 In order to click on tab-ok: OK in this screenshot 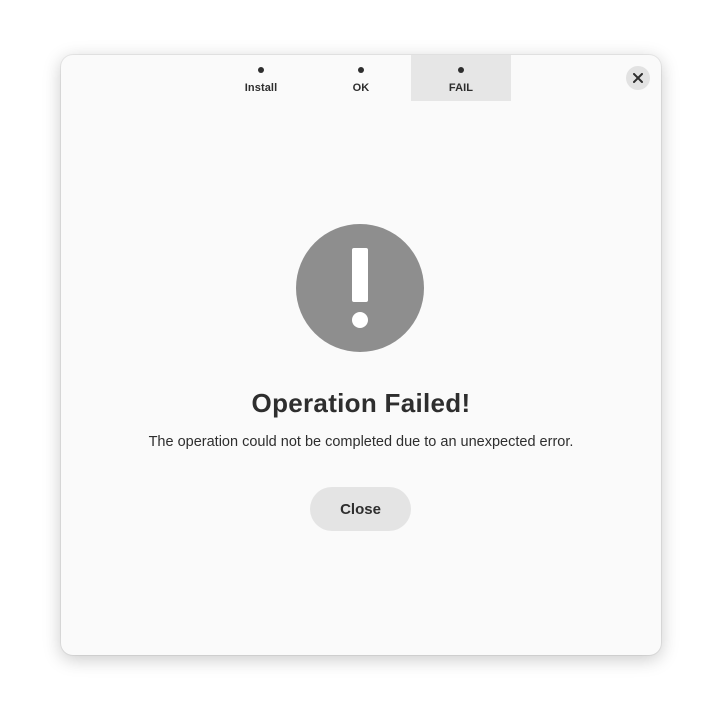, I will do `click(361, 78)`.